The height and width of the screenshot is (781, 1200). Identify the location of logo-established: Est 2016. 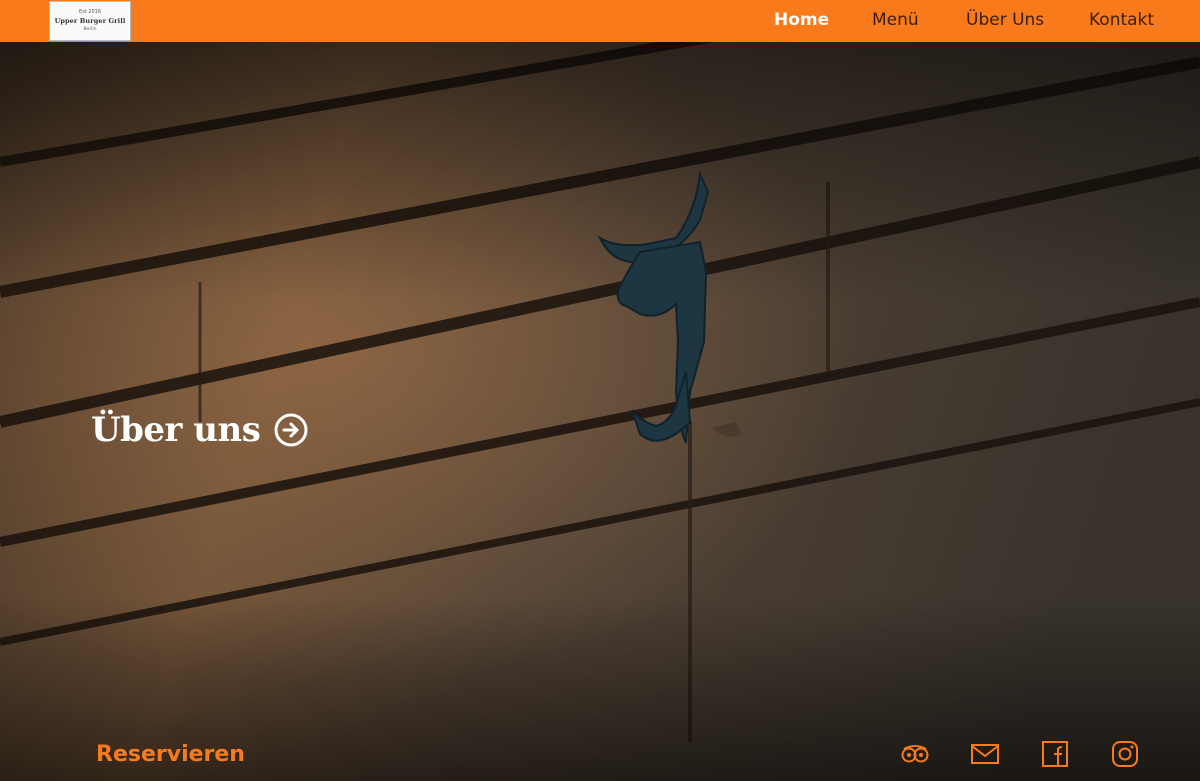
(90, 12).